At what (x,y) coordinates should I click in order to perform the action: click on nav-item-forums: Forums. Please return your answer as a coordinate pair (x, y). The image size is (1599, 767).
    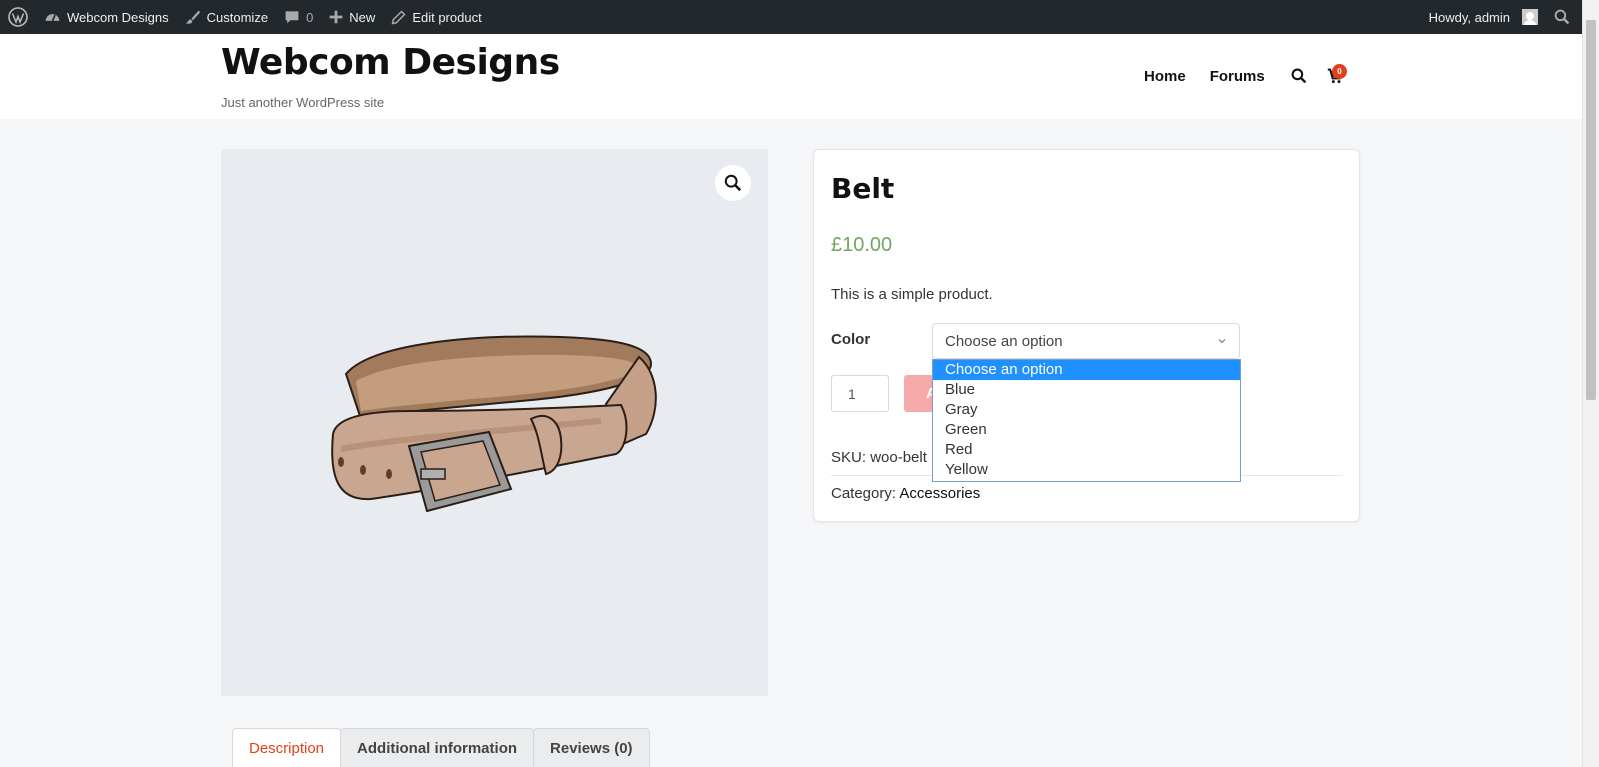
    Looking at the image, I should click on (1237, 76).